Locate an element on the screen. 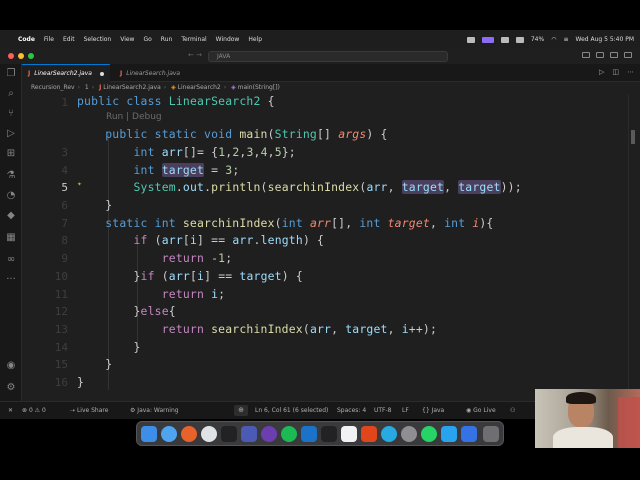  breadcrumb-item: LinearSearch2.java is located at coordinates (132, 87).